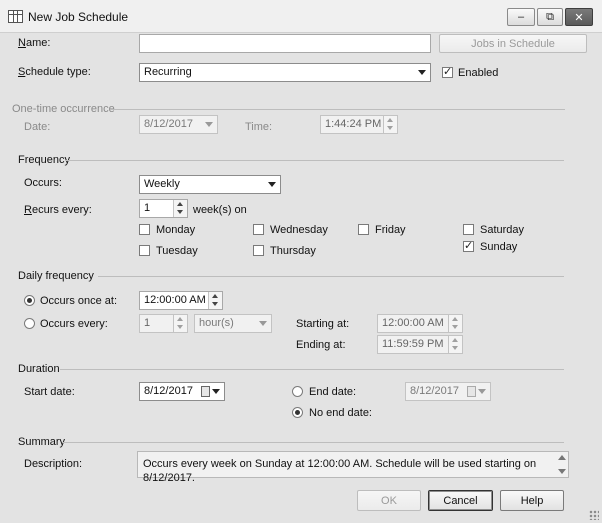 The image size is (602, 523). What do you see at coordinates (144, 229) in the screenshot?
I see `monday-checkbox` at bounding box center [144, 229].